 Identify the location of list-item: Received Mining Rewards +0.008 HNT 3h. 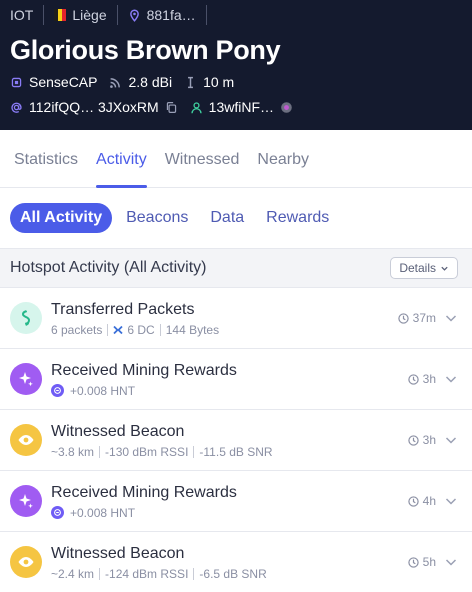
(236, 379).